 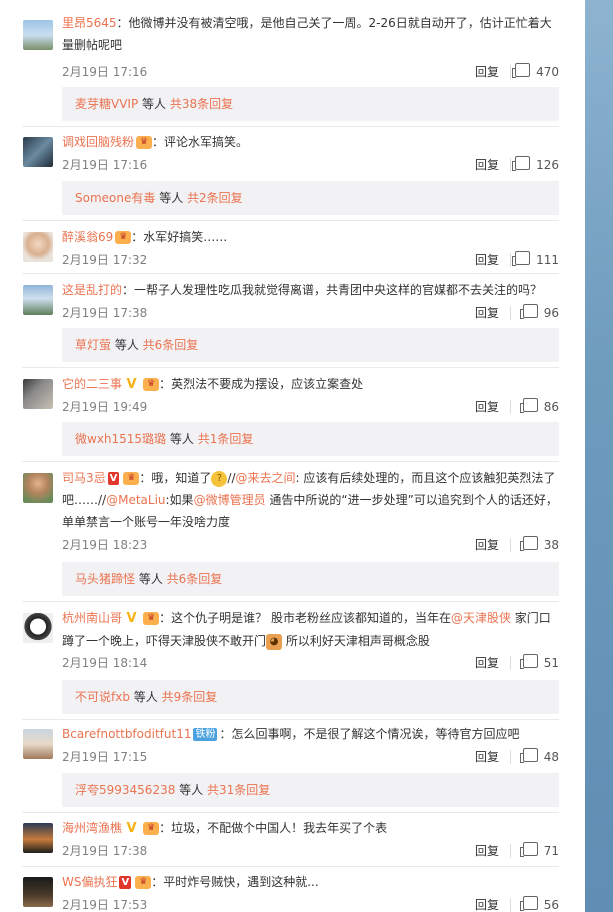 I want to click on sub-reply-summary: Someone有毒 等人 共2条回复, so click(x=310, y=198).